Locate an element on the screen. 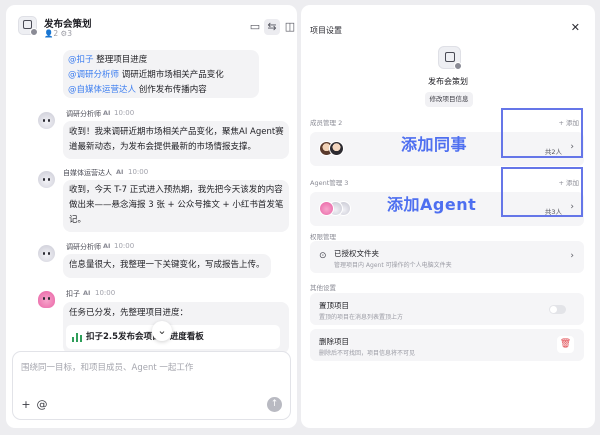  authorized-folder-row: ⊙ 已授权文件夹 管理项目内 Agent 可操作的个人电脑文件夹 › is located at coordinates (447, 257).